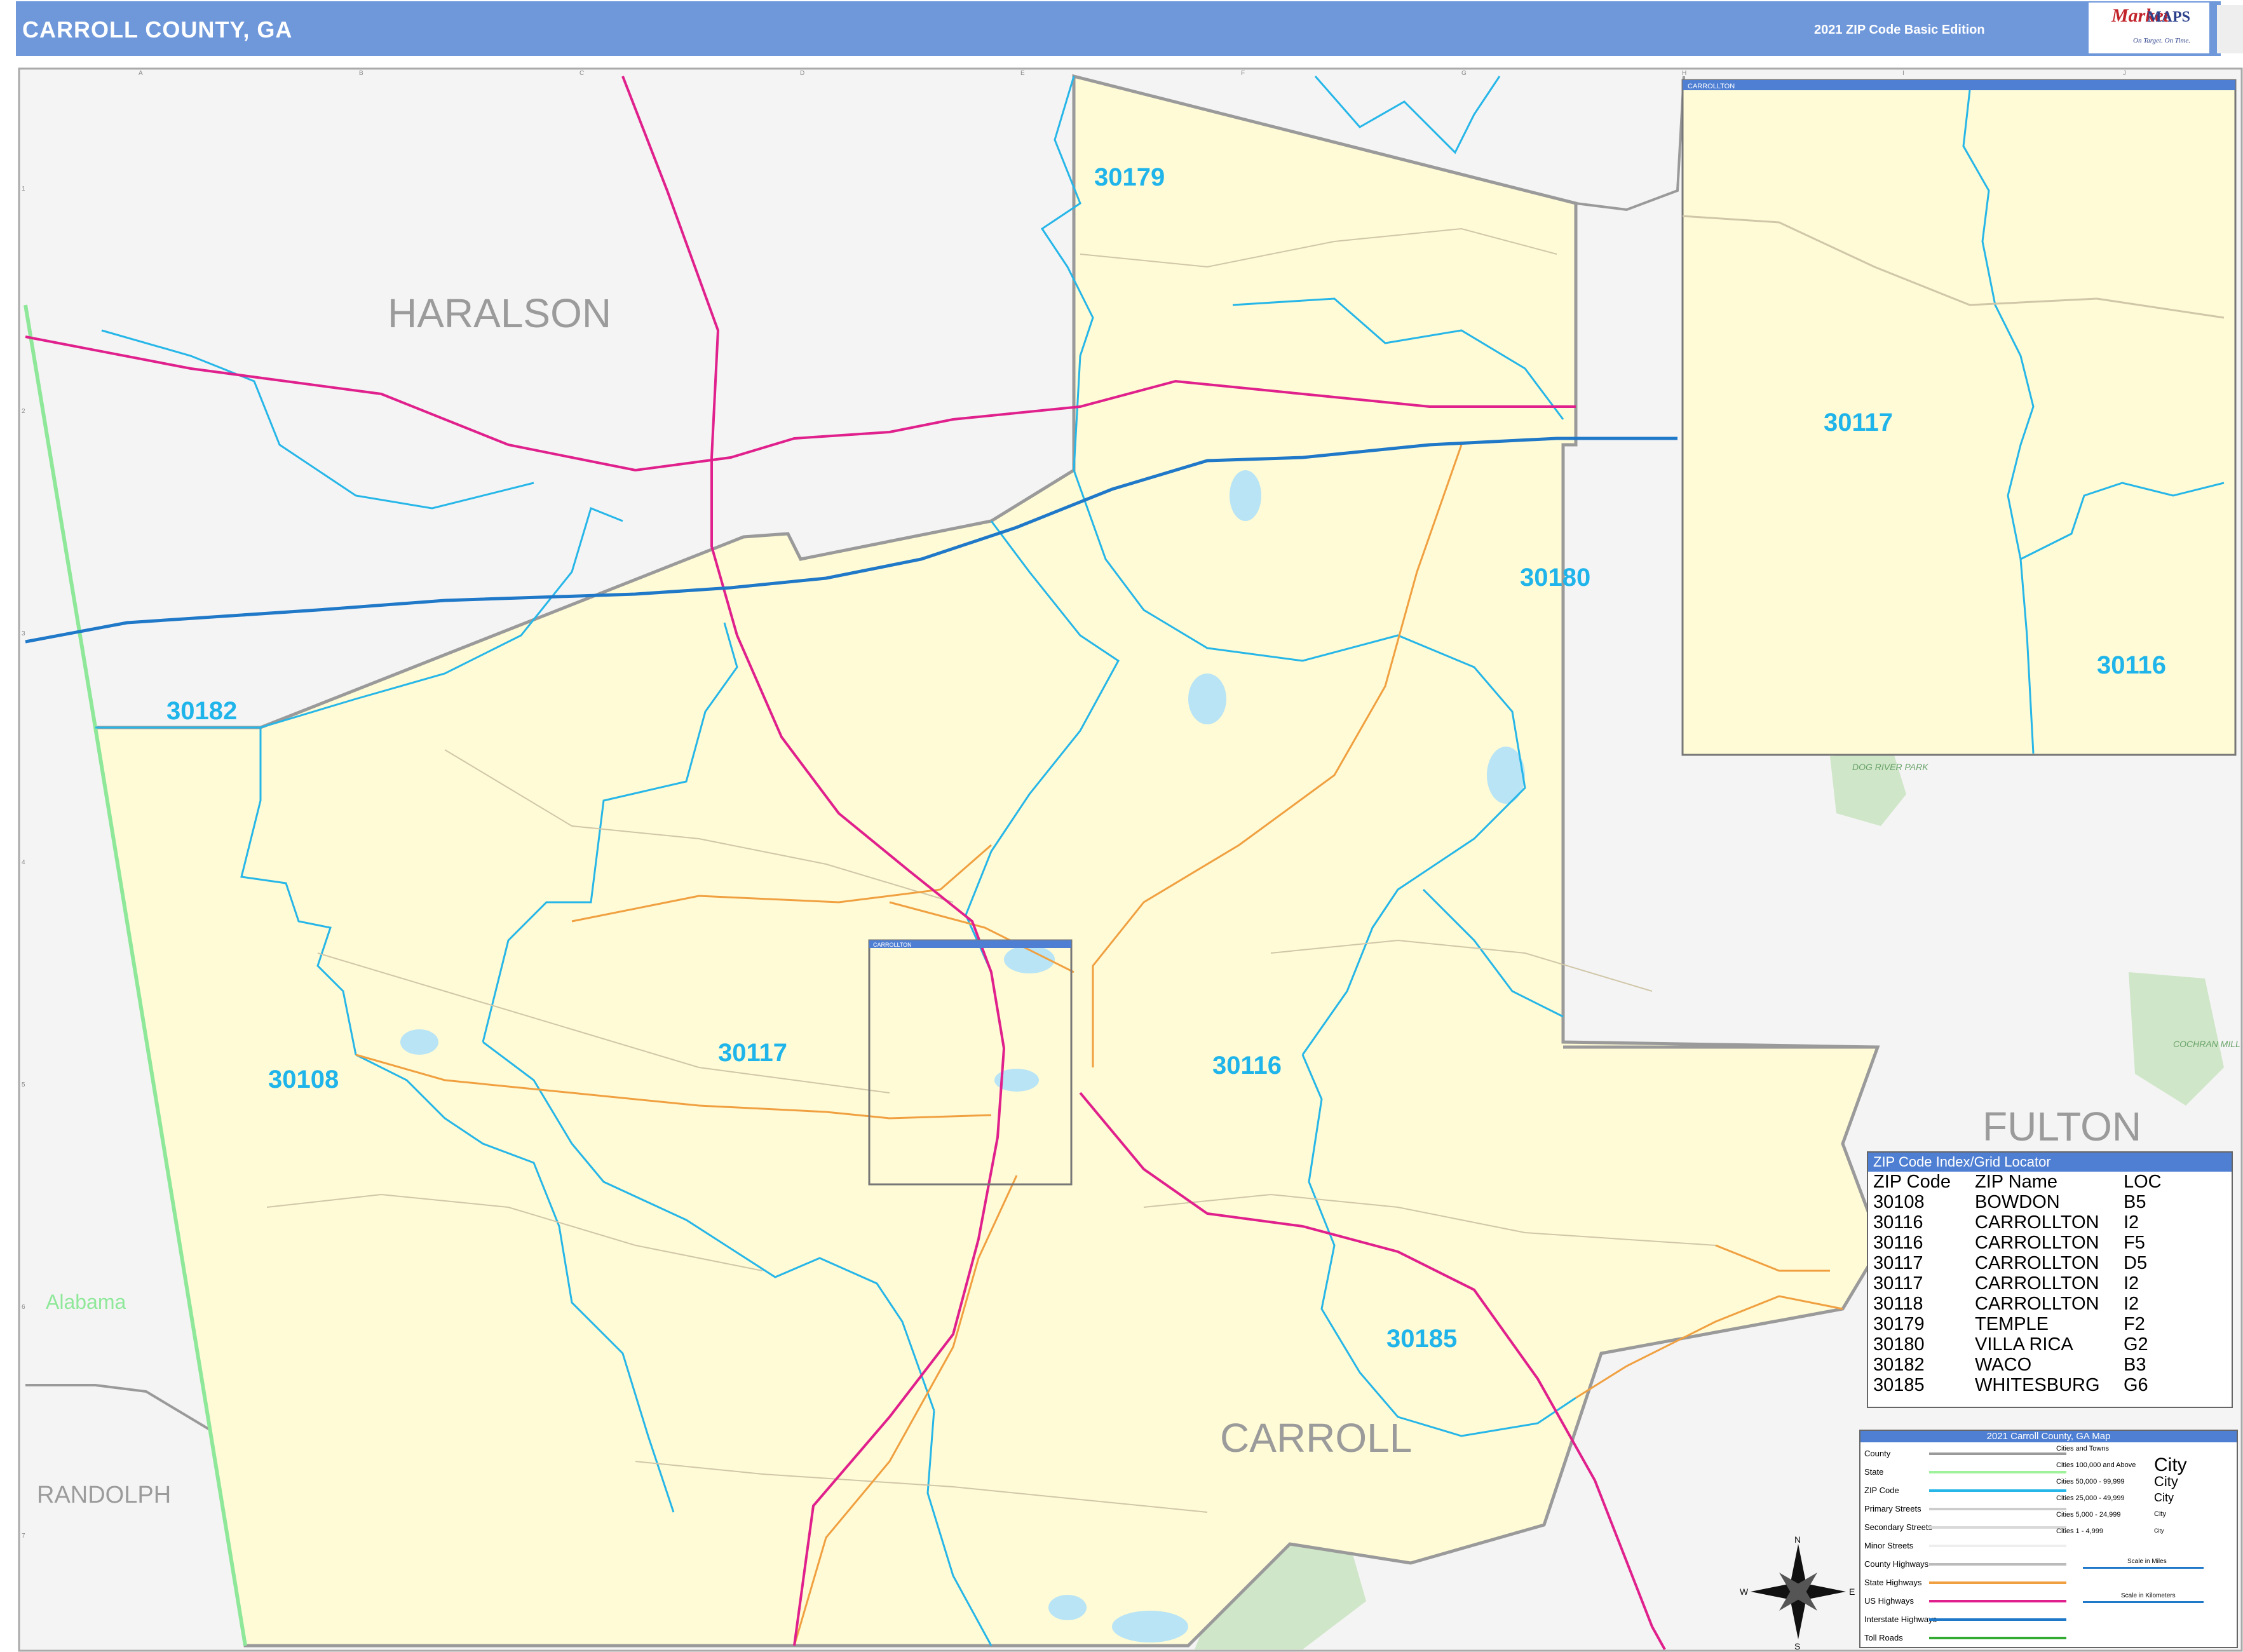 This screenshot has width=2243, height=1652. I want to click on grid-row-5: 5, so click(24, 1085).